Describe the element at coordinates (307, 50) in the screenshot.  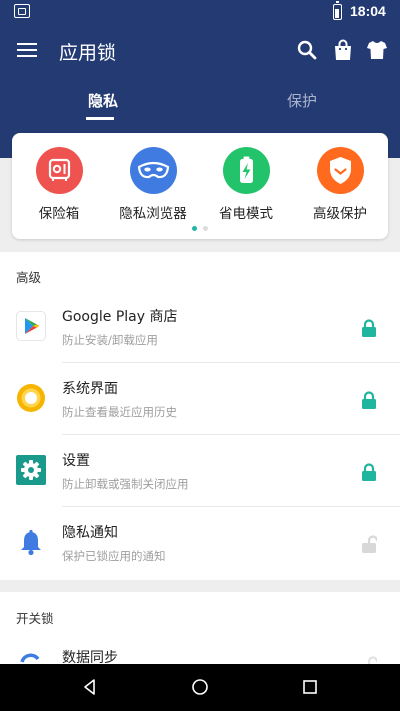
I see `search-icon` at that location.